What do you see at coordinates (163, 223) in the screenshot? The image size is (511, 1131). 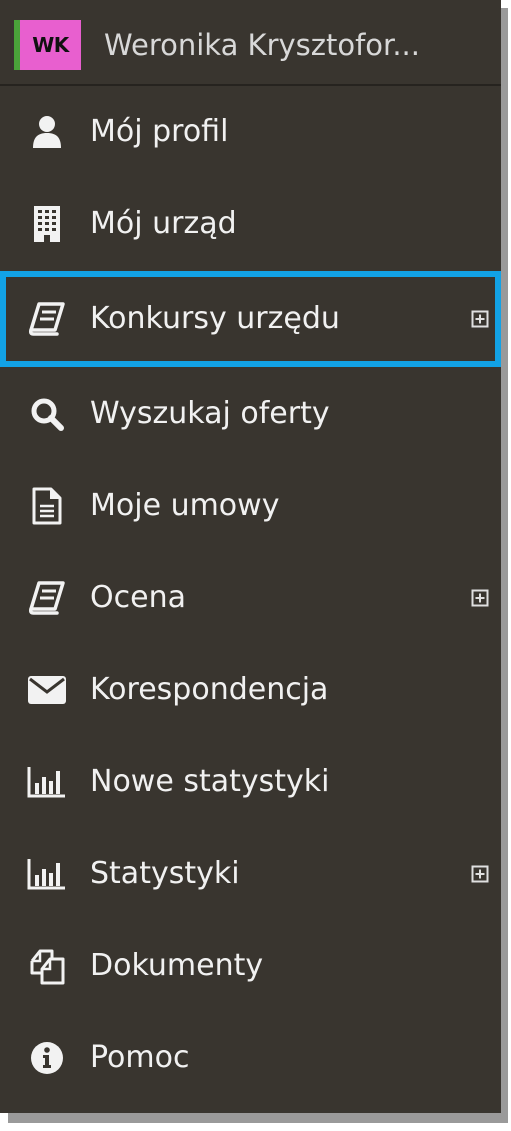 I see `menu-item-label: Mój urząd` at bounding box center [163, 223].